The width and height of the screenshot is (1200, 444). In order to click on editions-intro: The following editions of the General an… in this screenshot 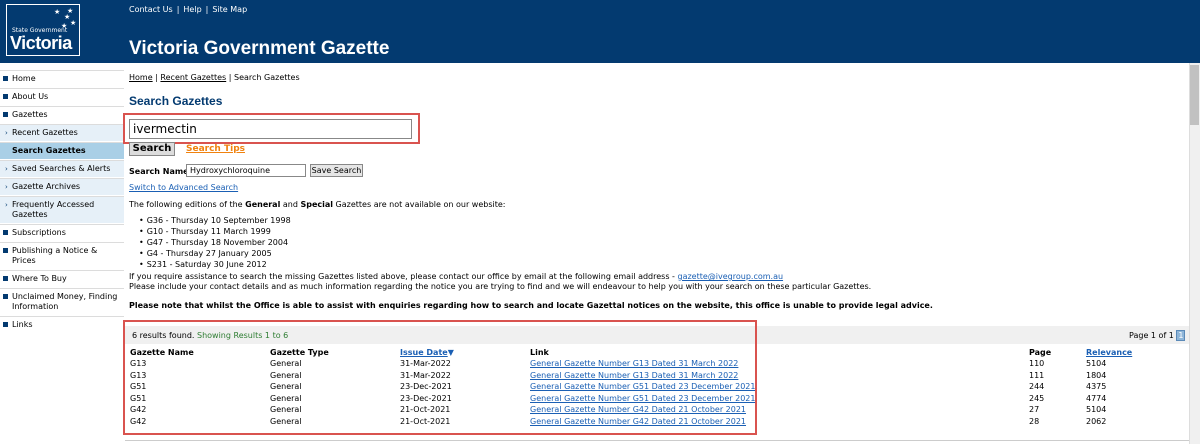, I will do `click(317, 204)`.